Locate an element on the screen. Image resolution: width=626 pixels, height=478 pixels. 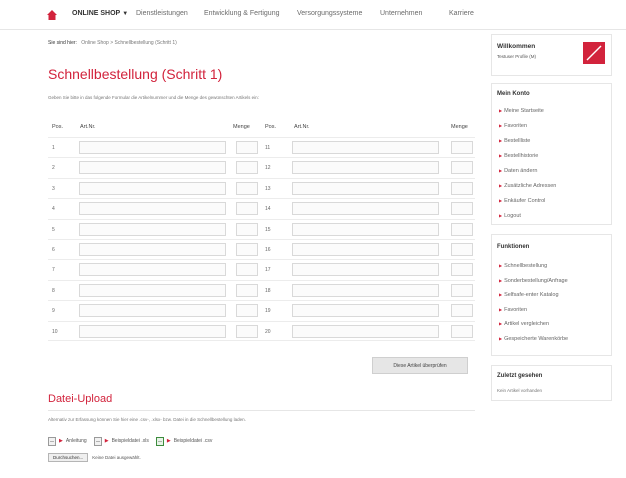
link-anleitung: Anleitung is located at coordinates (76, 441).